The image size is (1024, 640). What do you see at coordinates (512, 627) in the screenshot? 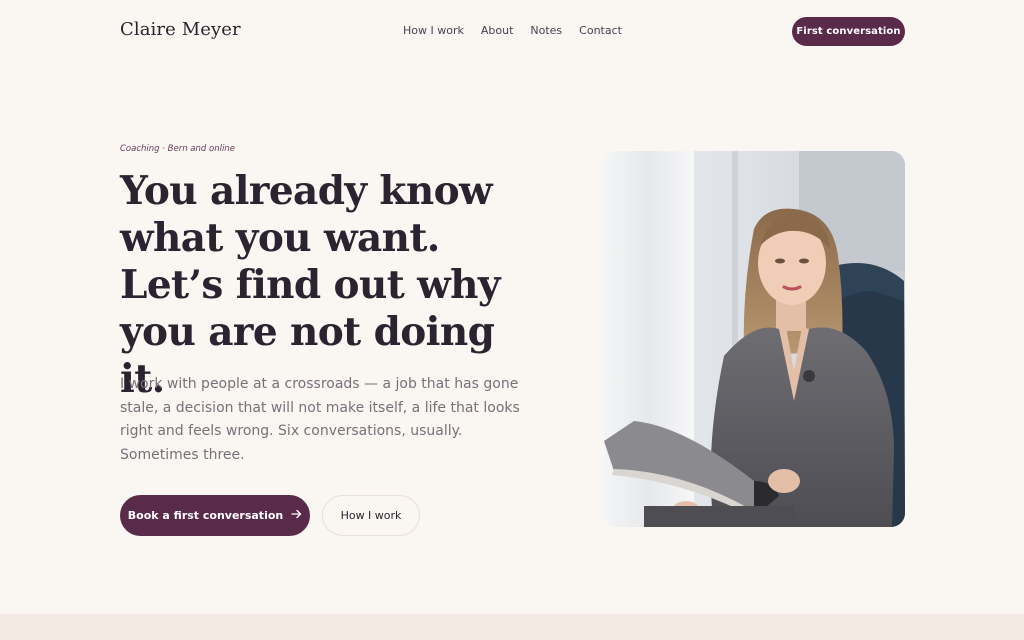
I see `footer-band` at bounding box center [512, 627].